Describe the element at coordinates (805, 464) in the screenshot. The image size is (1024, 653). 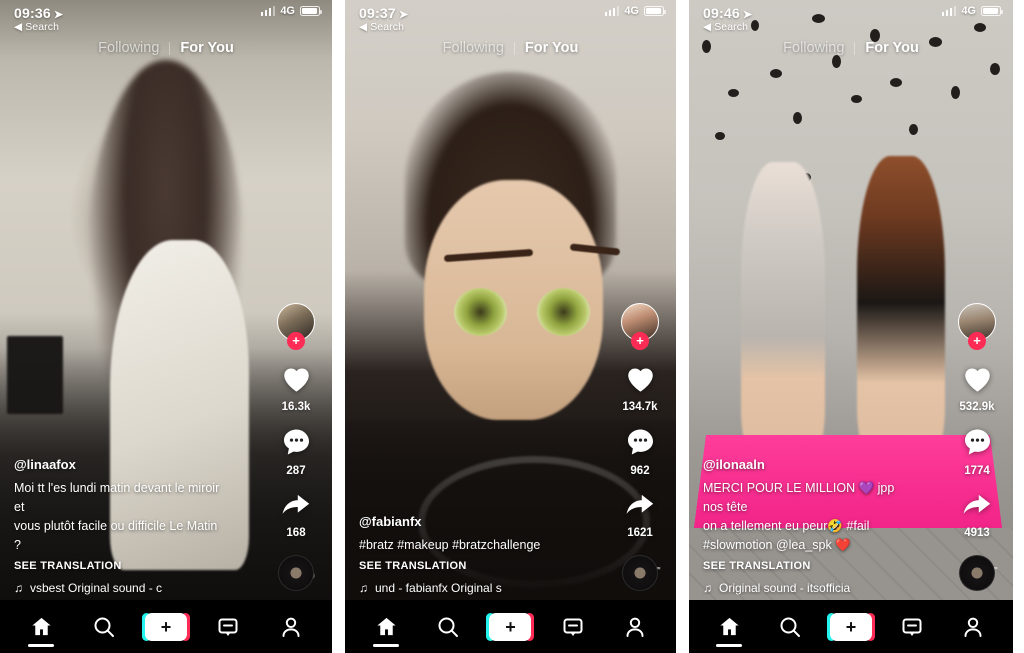
I see `author-username: @ilonaaln` at that location.